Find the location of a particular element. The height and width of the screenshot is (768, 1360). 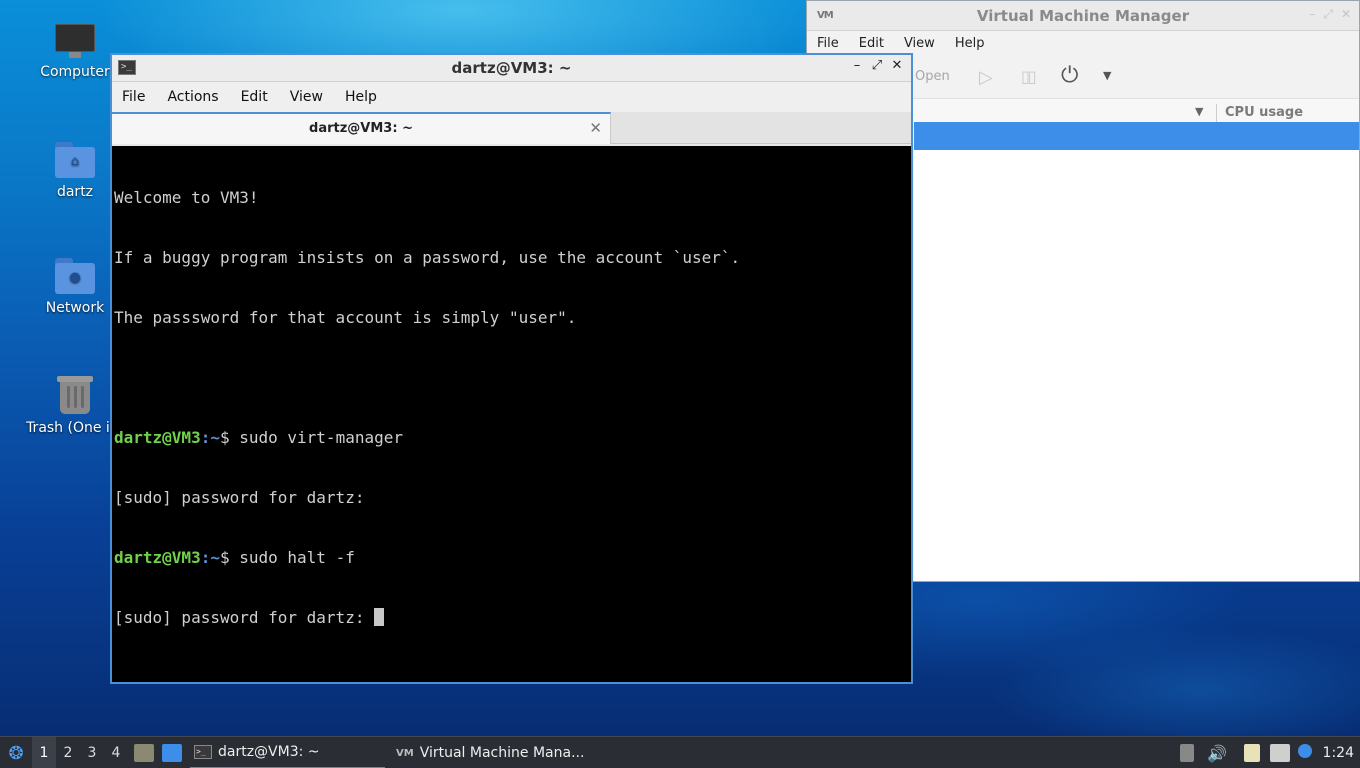

terminal-menu-file: File is located at coordinates (133, 97).